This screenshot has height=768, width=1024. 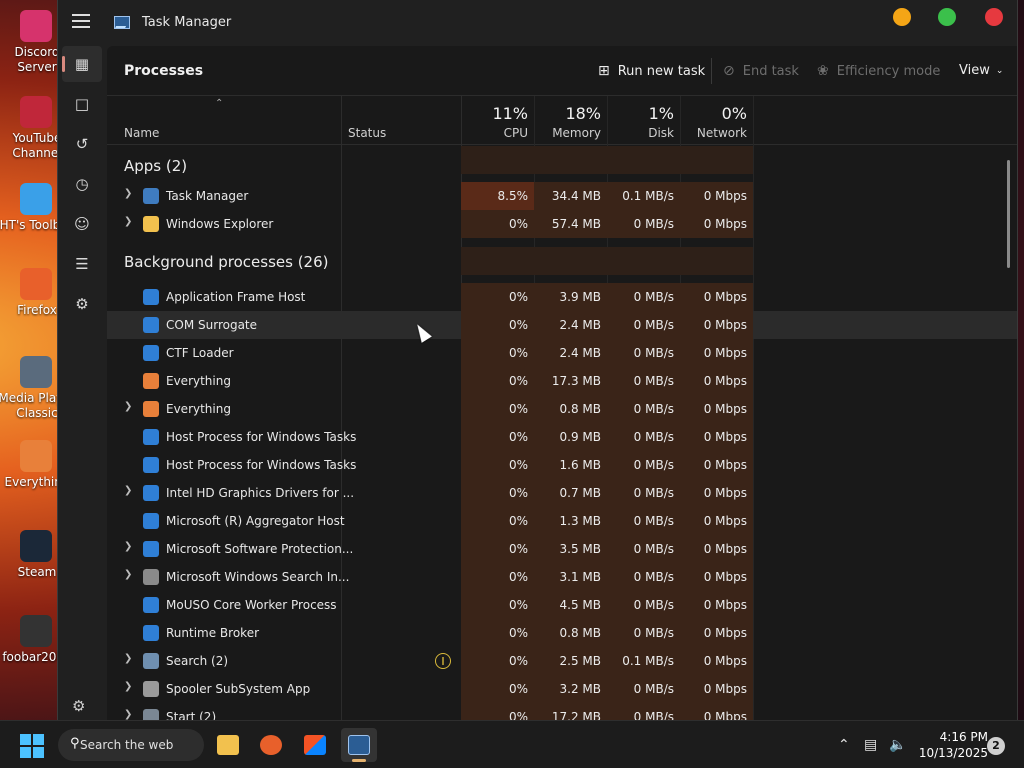 What do you see at coordinates (367, 133) in the screenshot?
I see `column-status: Status` at bounding box center [367, 133].